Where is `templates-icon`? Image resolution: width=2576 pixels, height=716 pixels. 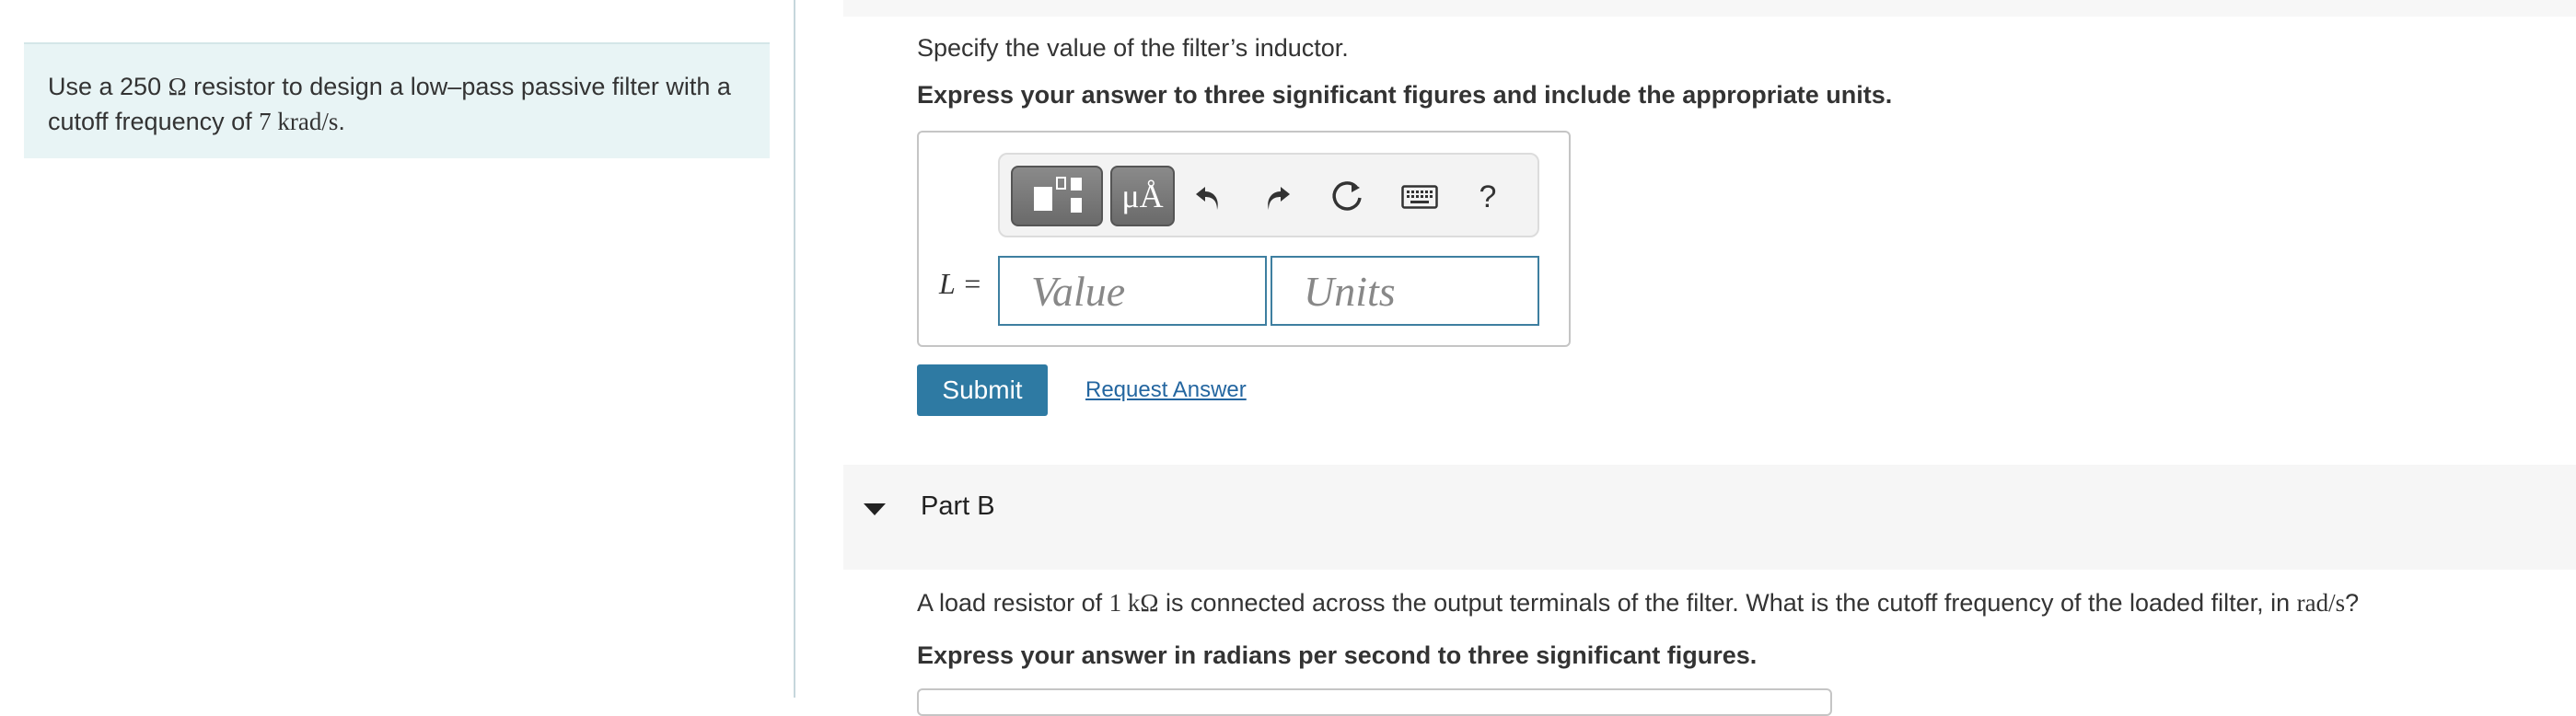
templates-icon is located at coordinates (1058, 195).